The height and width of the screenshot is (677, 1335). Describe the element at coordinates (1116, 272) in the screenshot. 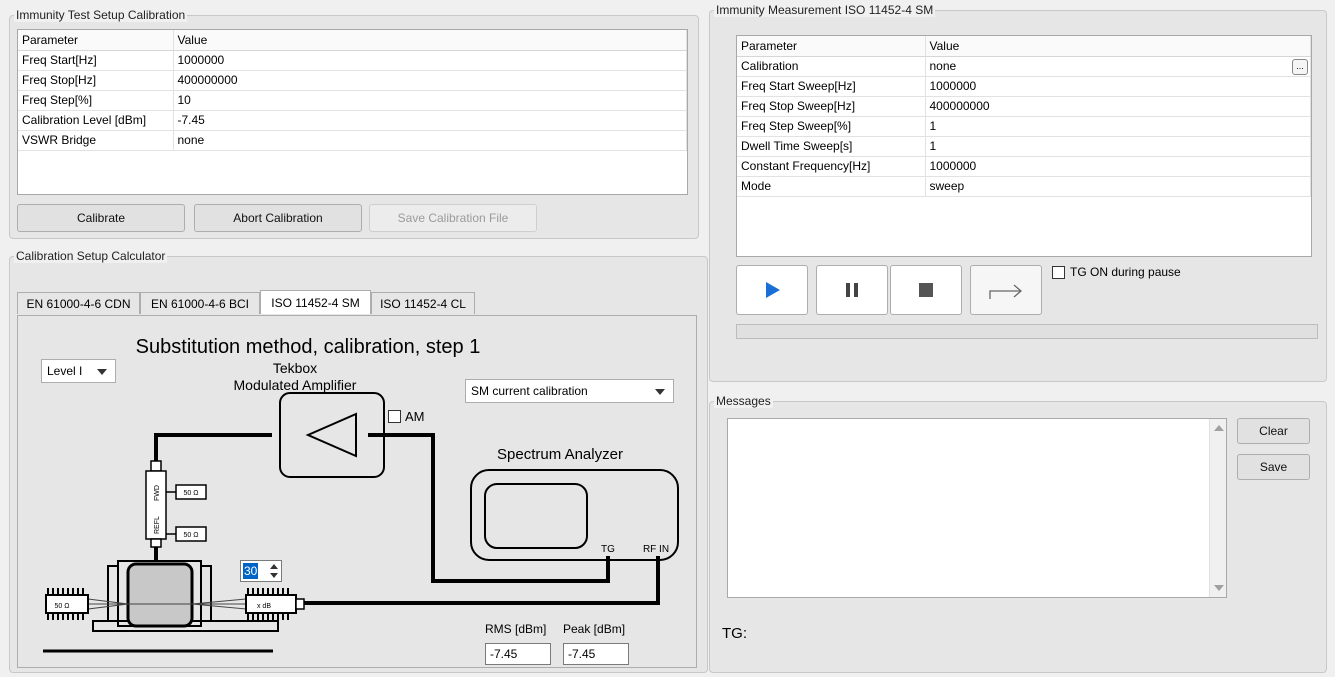

I see `tg-pause-checkbox-wrapper: TG ON during pause` at that location.